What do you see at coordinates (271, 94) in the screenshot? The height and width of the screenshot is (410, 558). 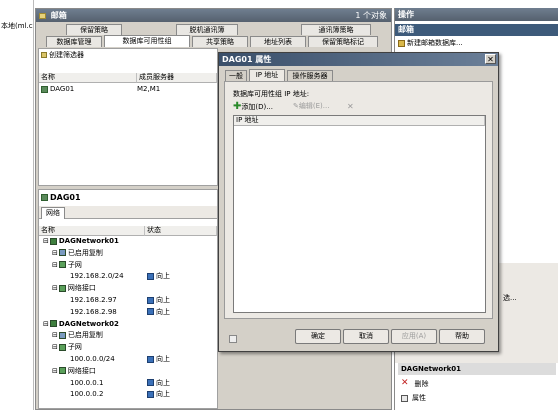 I see `ip-list-label: 数据库可用性组 IP 地址:` at bounding box center [271, 94].